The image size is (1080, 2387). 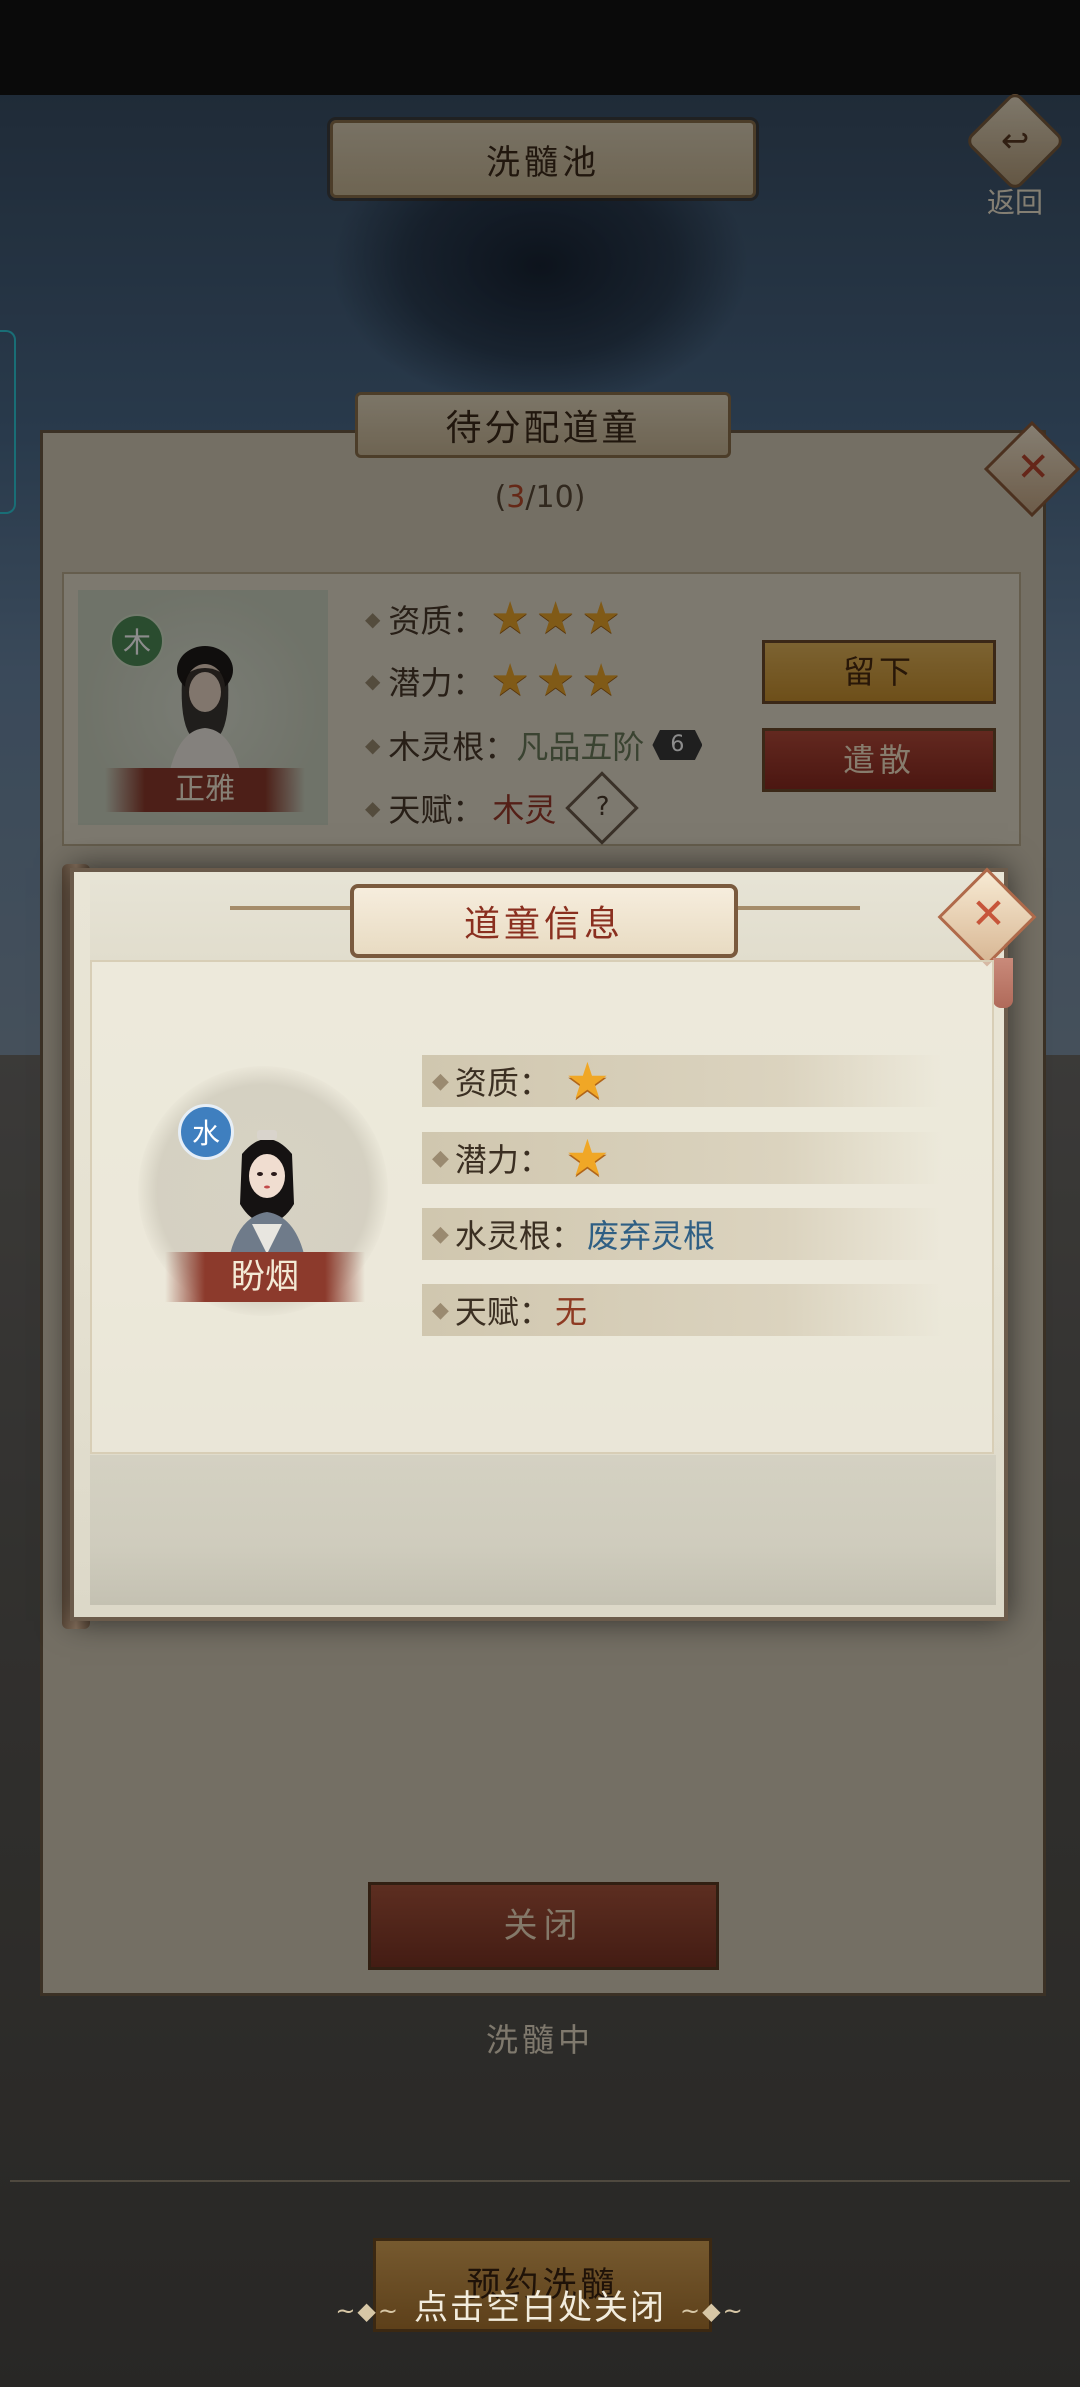 I want to click on hint-right-ornament: ~◆~, so click(x=712, y=2311).